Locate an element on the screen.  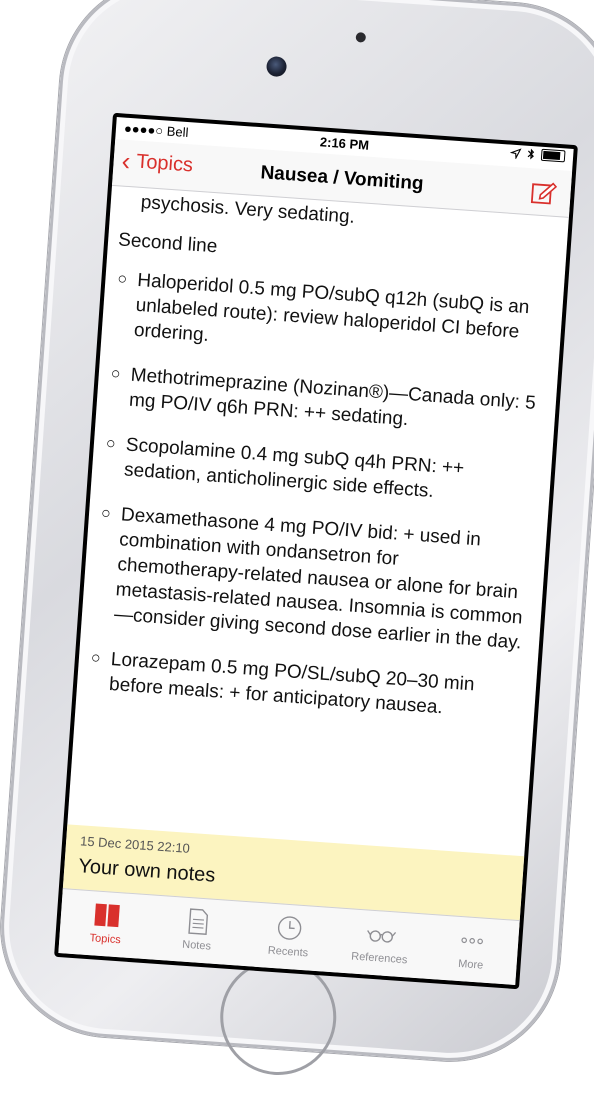
sensor-dot is located at coordinates (361, 37).